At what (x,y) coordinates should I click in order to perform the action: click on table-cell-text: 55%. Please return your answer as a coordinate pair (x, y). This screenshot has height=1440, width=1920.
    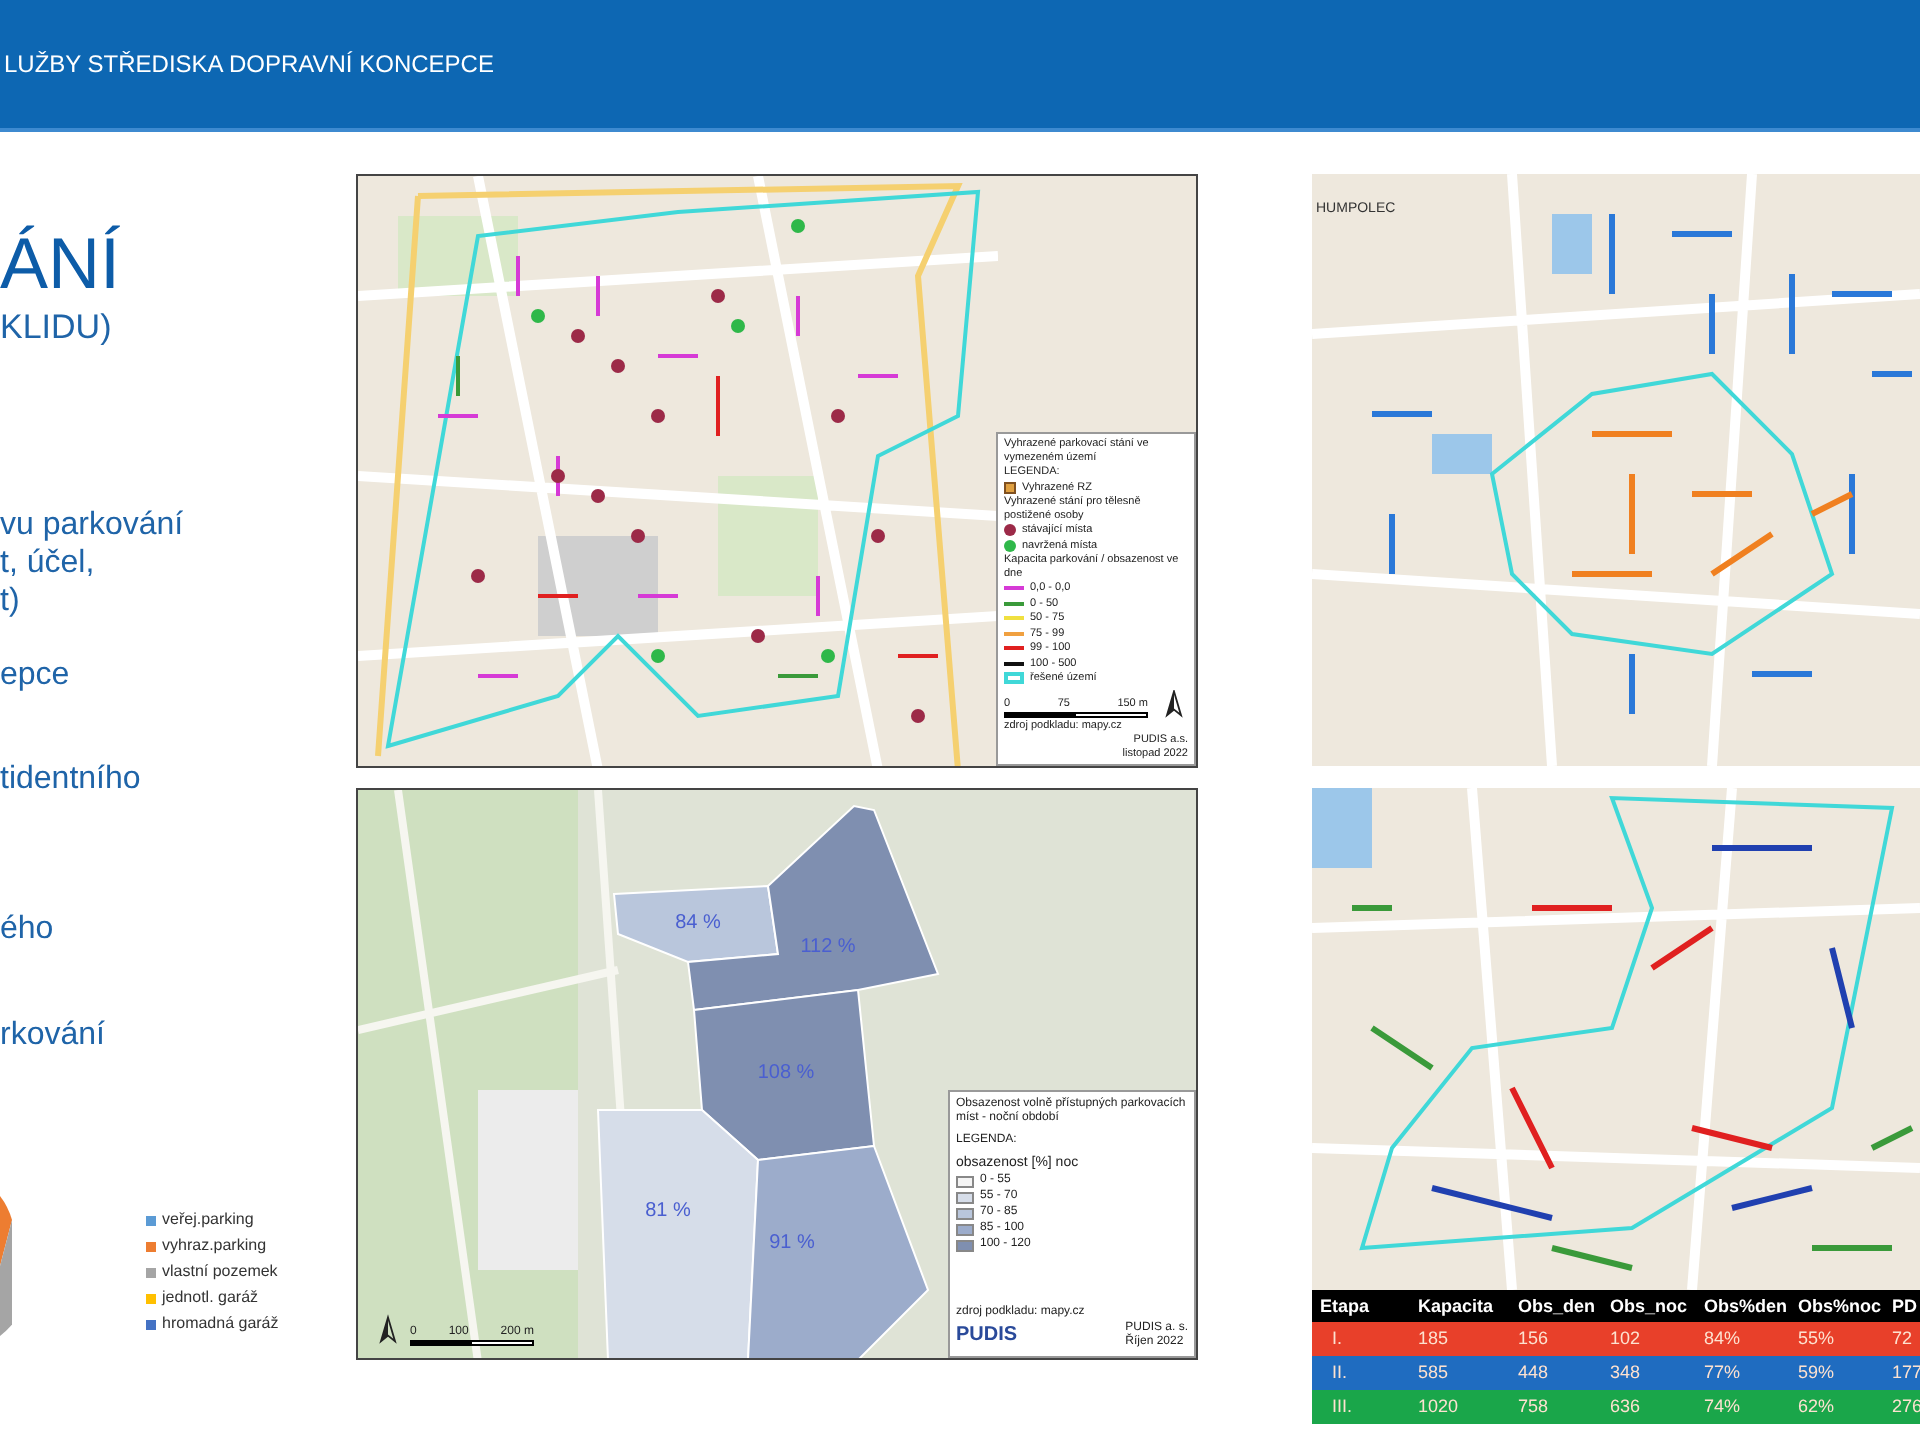
    Looking at the image, I should click on (1816, 1339).